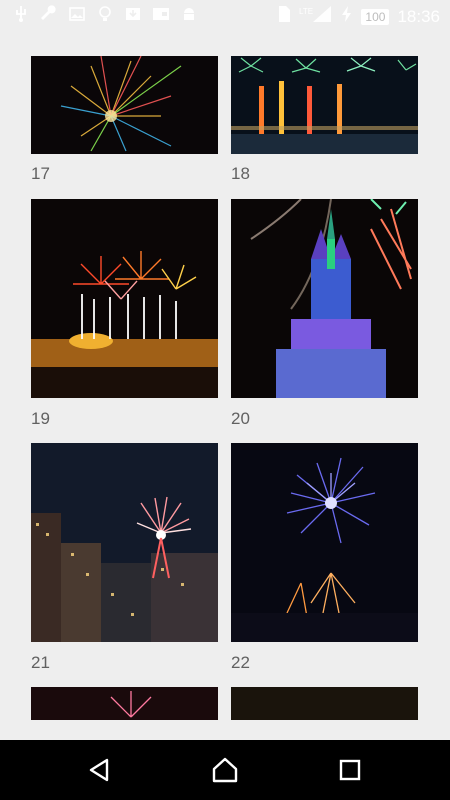 This screenshot has height=800, width=450. I want to click on charging-icon, so click(347, 16).